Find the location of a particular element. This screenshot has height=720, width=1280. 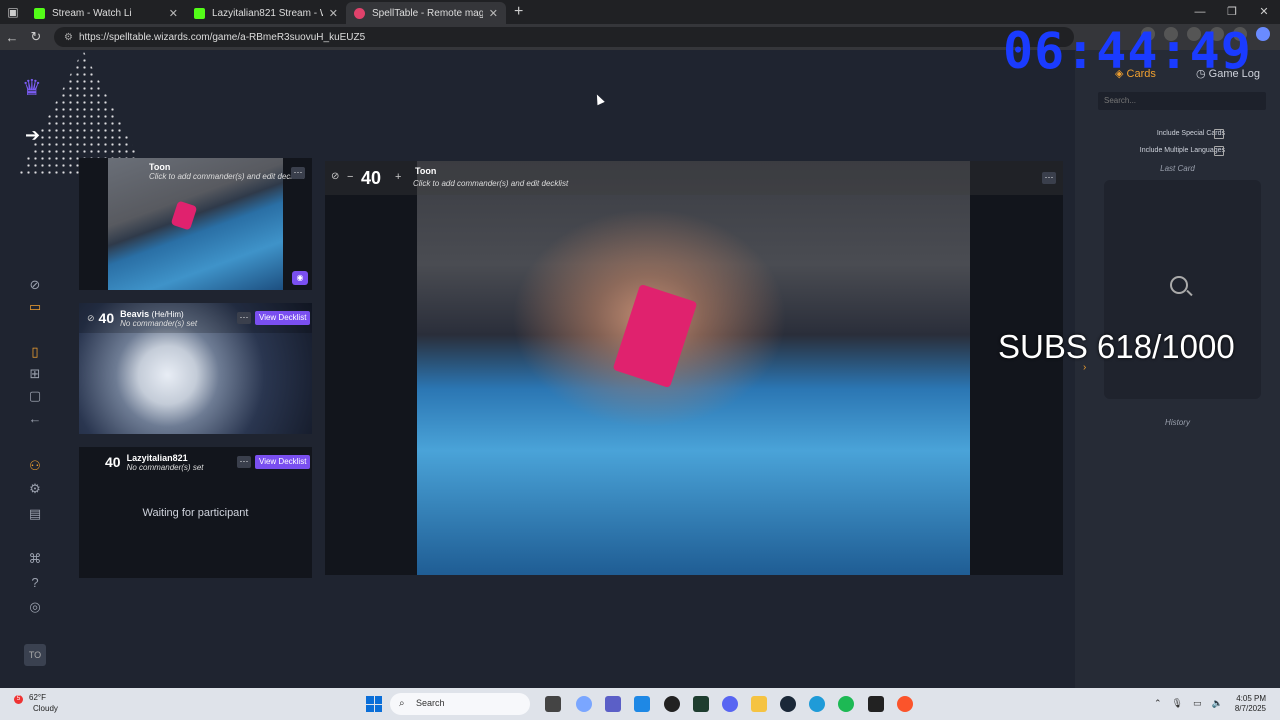

spelltable-logo-icon: ♛ is located at coordinates (35, 89).